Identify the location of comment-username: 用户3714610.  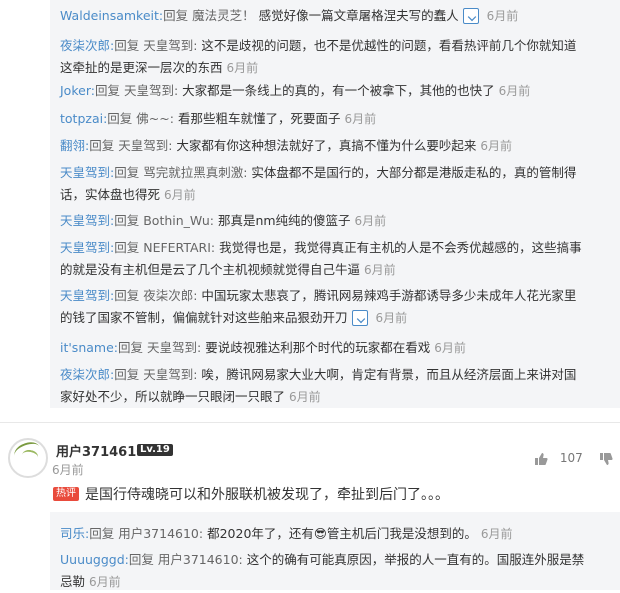
(100, 450).